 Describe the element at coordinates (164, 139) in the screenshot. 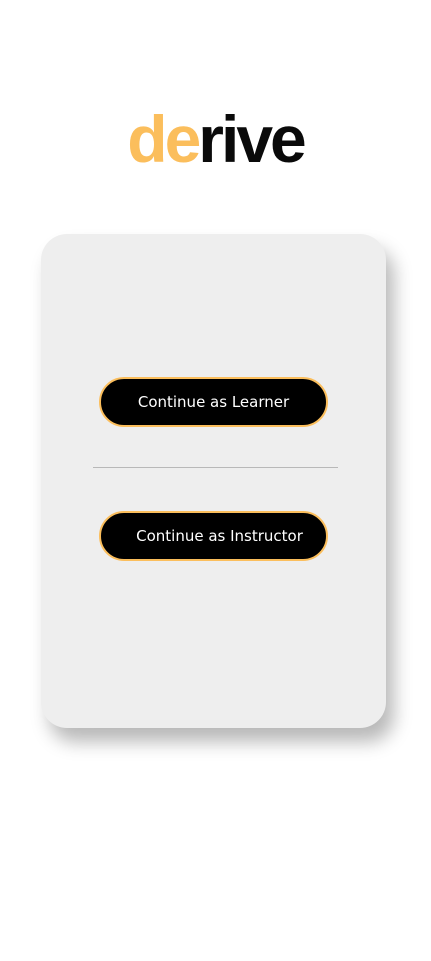

I see `logo-accent-text: de` at that location.